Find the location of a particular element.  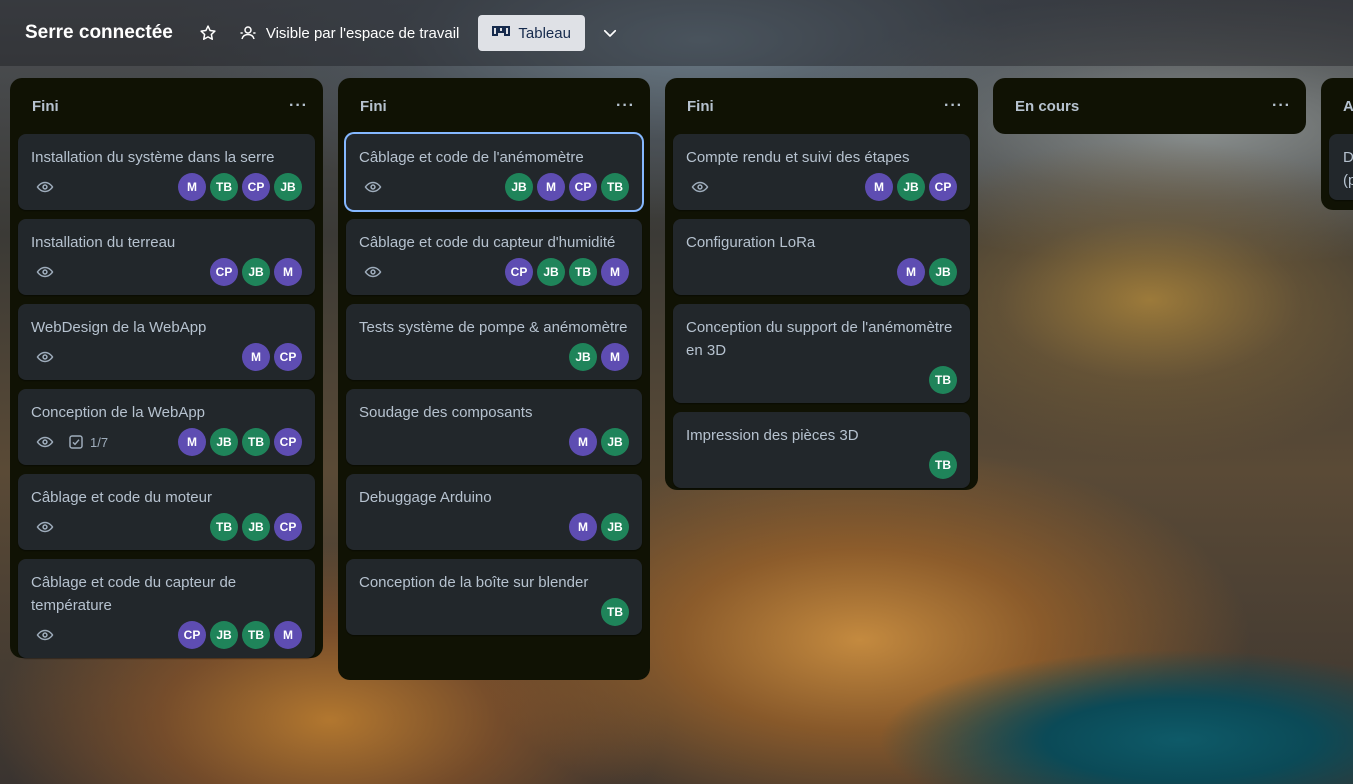

card-title: Câblage et code du capteur d'humidité is located at coordinates (487, 242).